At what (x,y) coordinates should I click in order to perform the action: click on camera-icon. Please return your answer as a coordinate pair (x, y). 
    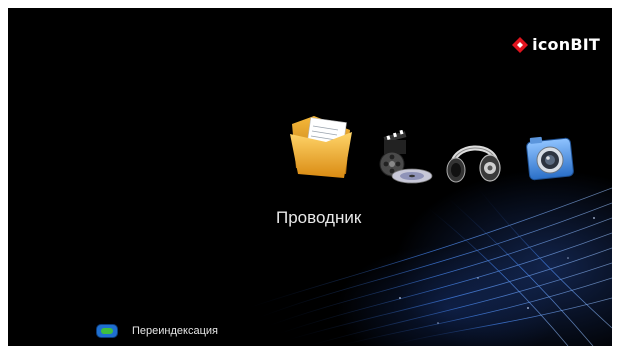
    Looking at the image, I should click on (550, 158).